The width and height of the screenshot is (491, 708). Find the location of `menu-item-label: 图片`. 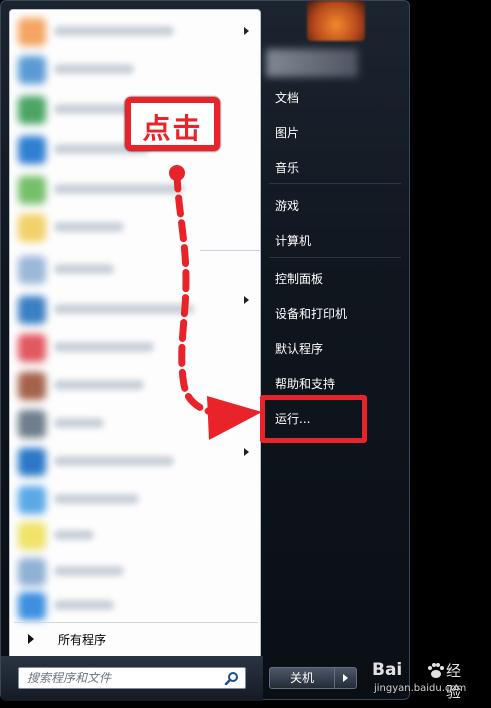

menu-item-label: 图片 is located at coordinates (287, 133).